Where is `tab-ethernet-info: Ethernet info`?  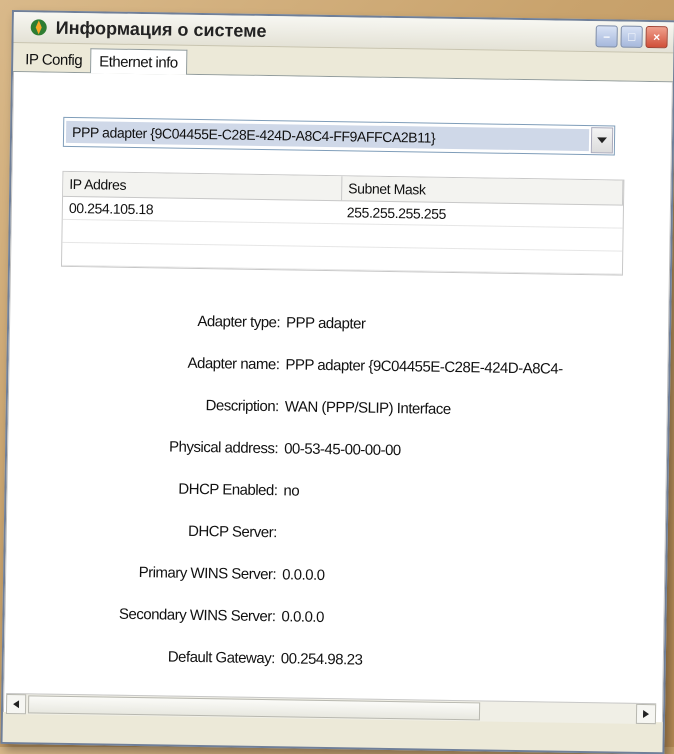 tab-ethernet-info: Ethernet info is located at coordinates (138, 61).